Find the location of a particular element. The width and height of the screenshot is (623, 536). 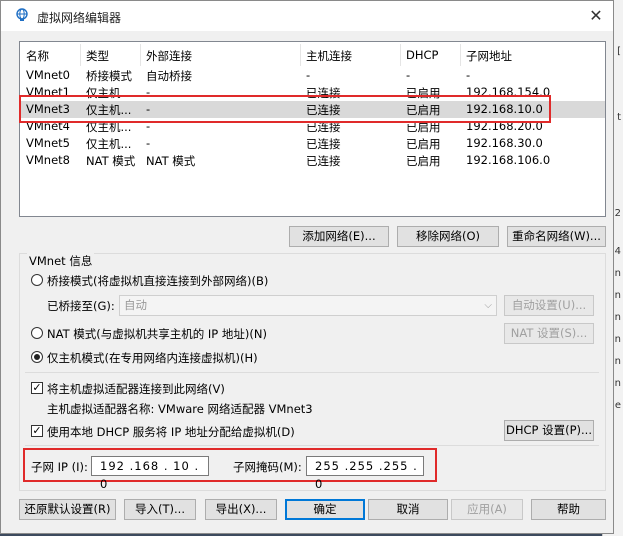

apply-button: 应用(A) is located at coordinates (487, 509).